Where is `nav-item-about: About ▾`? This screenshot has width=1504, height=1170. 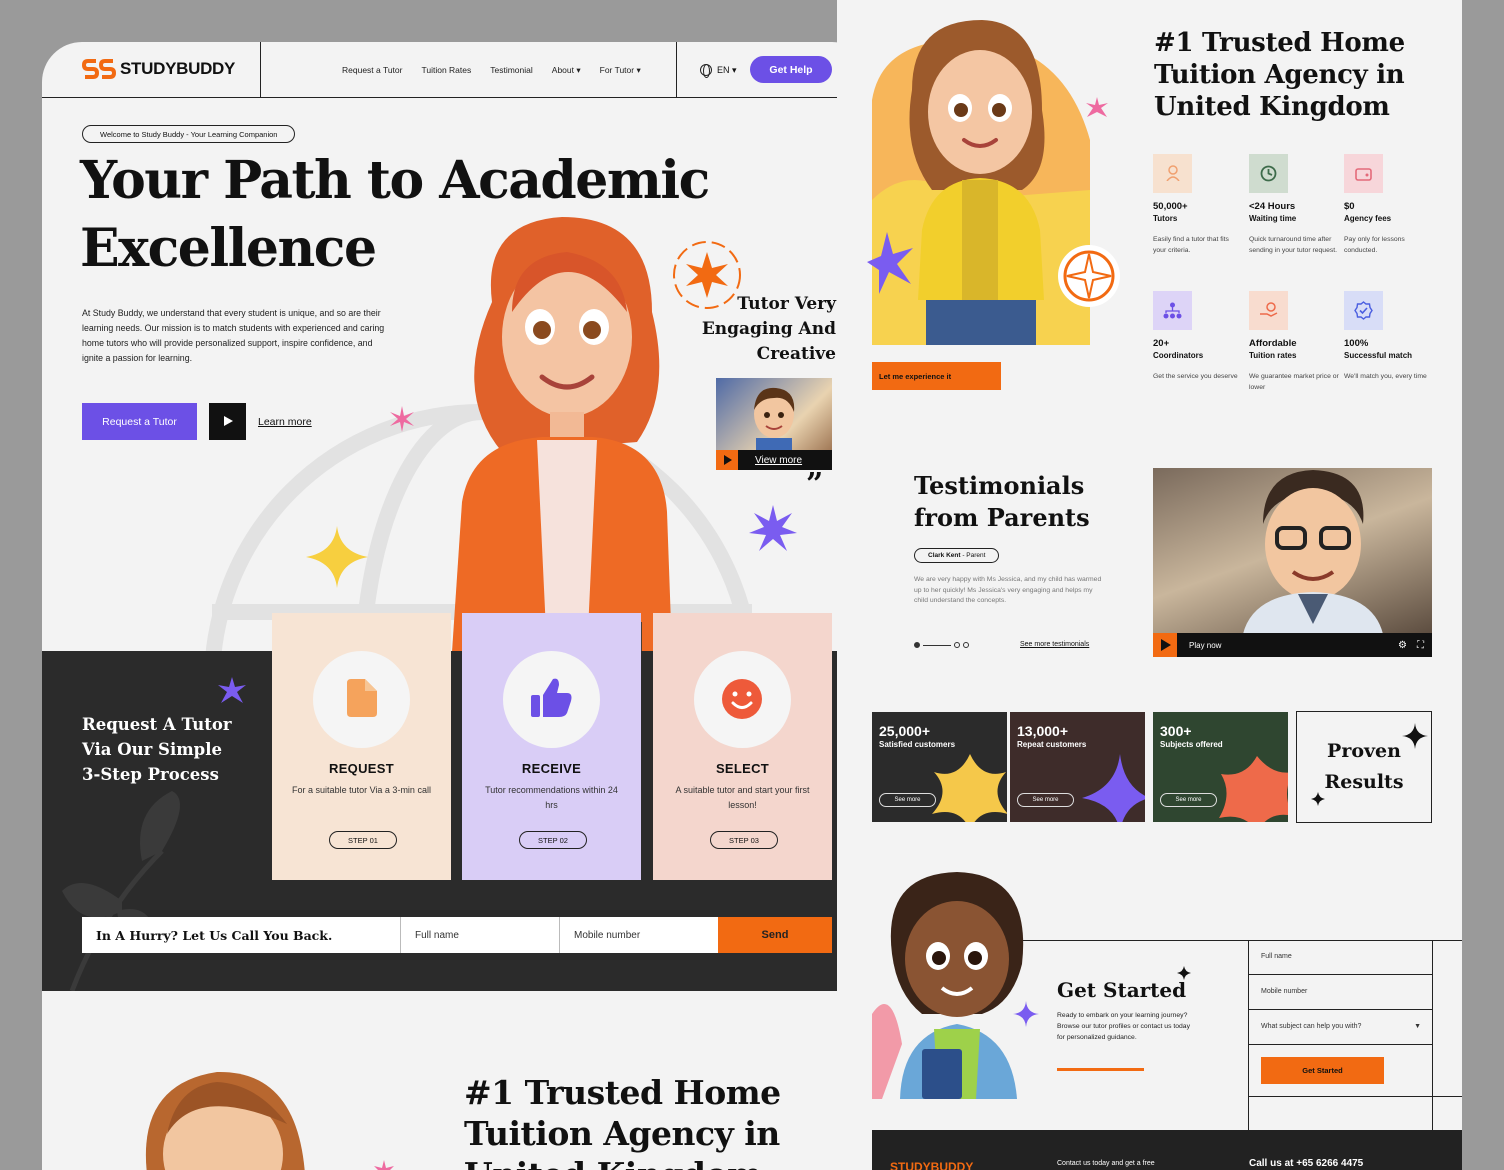 nav-item-about: About ▾ is located at coordinates (566, 70).